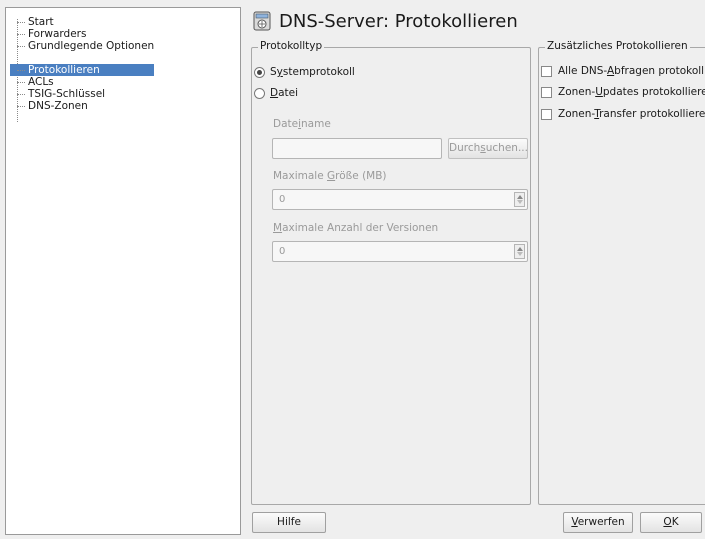 The height and width of the screenshot is (539, 705). Describe the element at coordinates (400, 251) in the screenshot. I see `max-versions-spinbox: 0` at that location.